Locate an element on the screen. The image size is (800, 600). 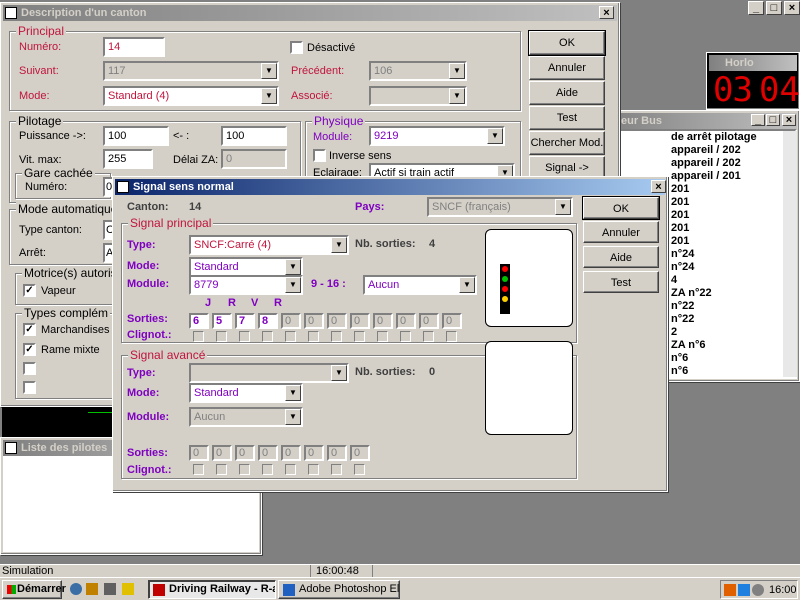
vapeur-checkbox: ✓ is located at coordinates (29, 290).